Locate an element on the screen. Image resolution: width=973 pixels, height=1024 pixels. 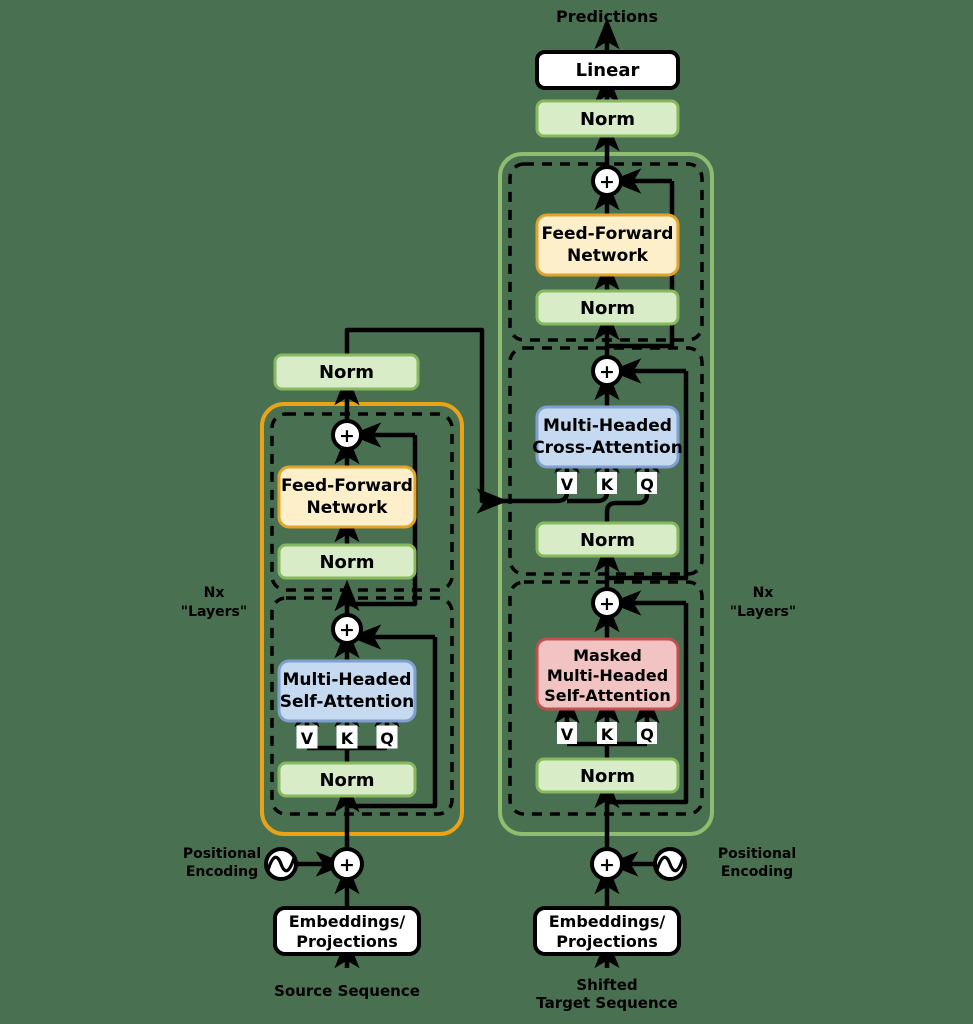
decoder-ffn-block: Feed-Forward Network is located at coordinates (607, 245).